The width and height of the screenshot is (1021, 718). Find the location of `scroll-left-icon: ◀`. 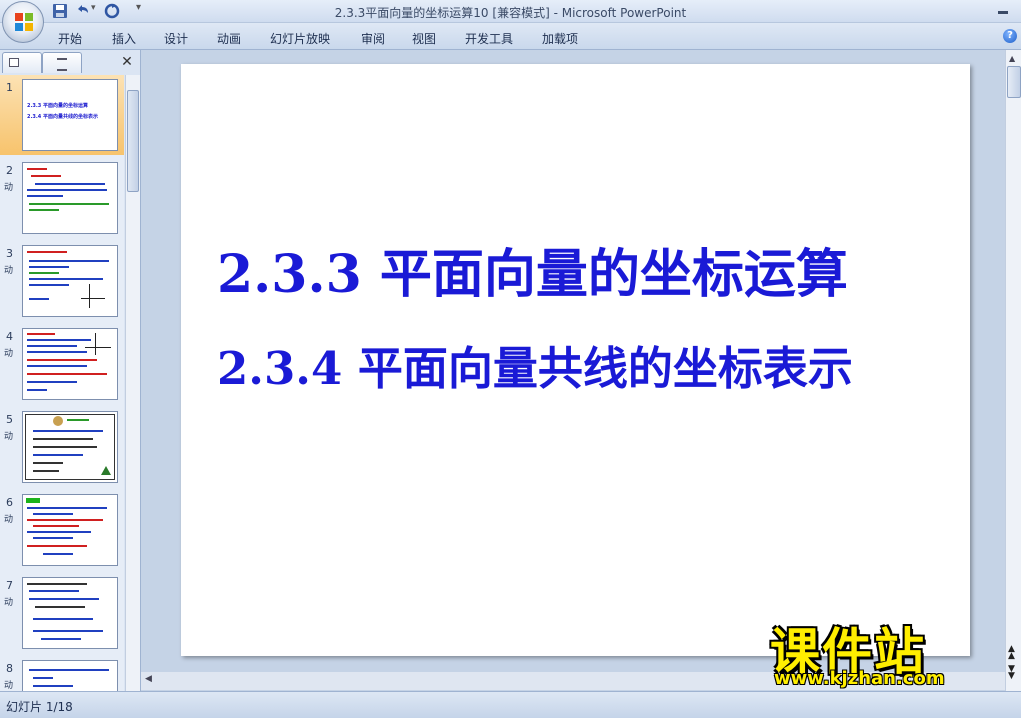

scroll-left-icon: ◀ is located at coordinates (148, 679).